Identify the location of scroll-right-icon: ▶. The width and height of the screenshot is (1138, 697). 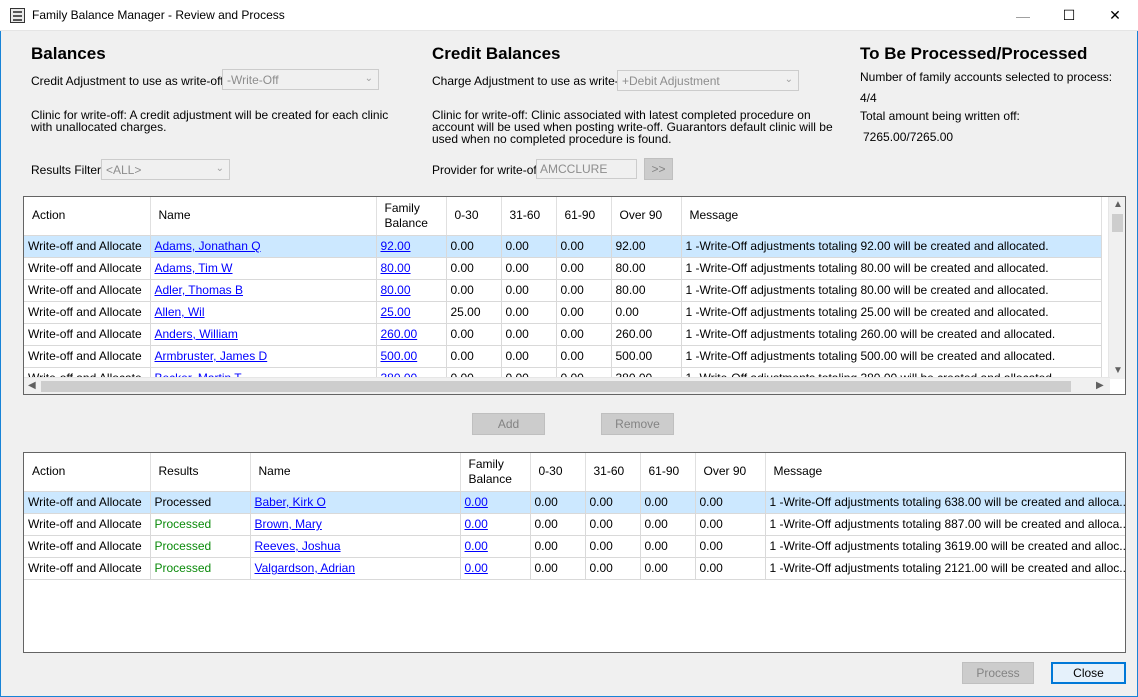
(1100, 385).